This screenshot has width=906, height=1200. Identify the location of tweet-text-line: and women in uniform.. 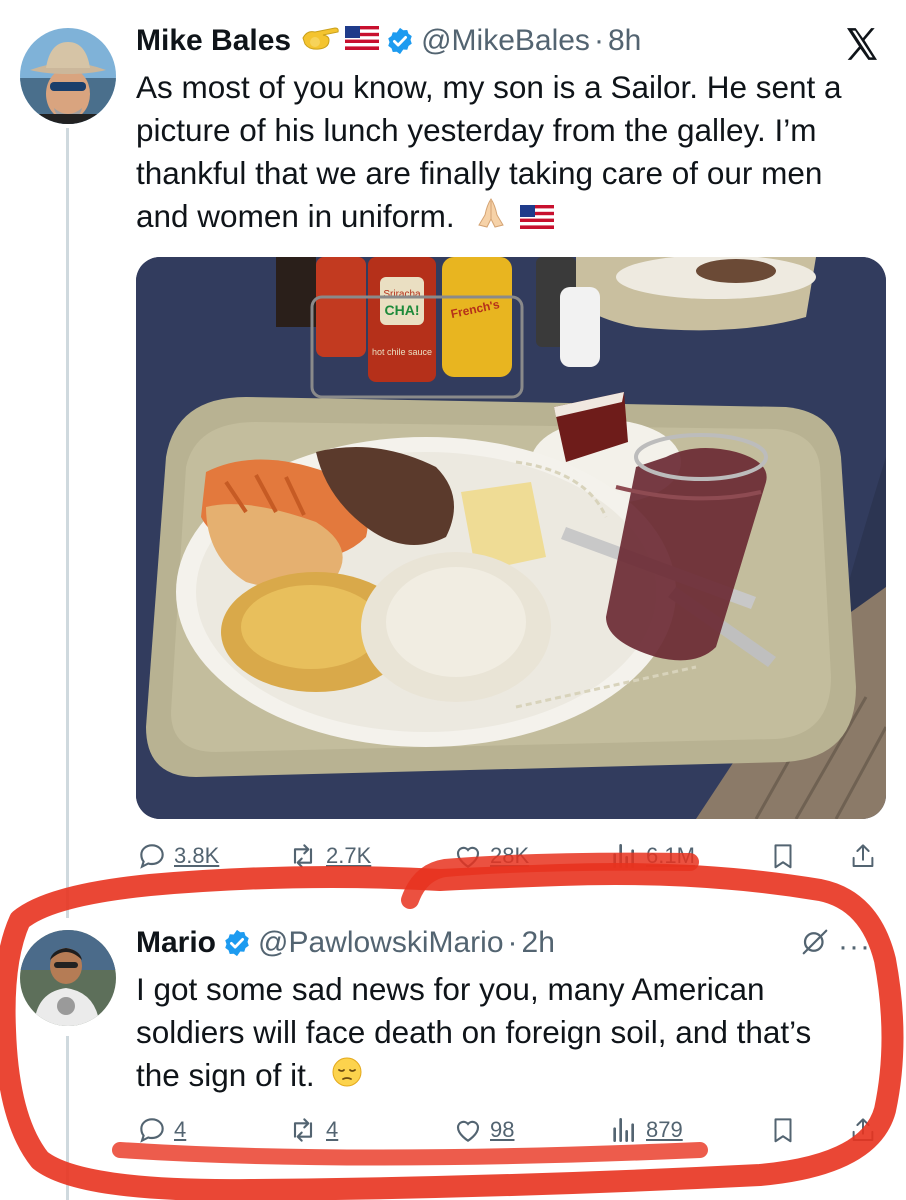
(489, 218).